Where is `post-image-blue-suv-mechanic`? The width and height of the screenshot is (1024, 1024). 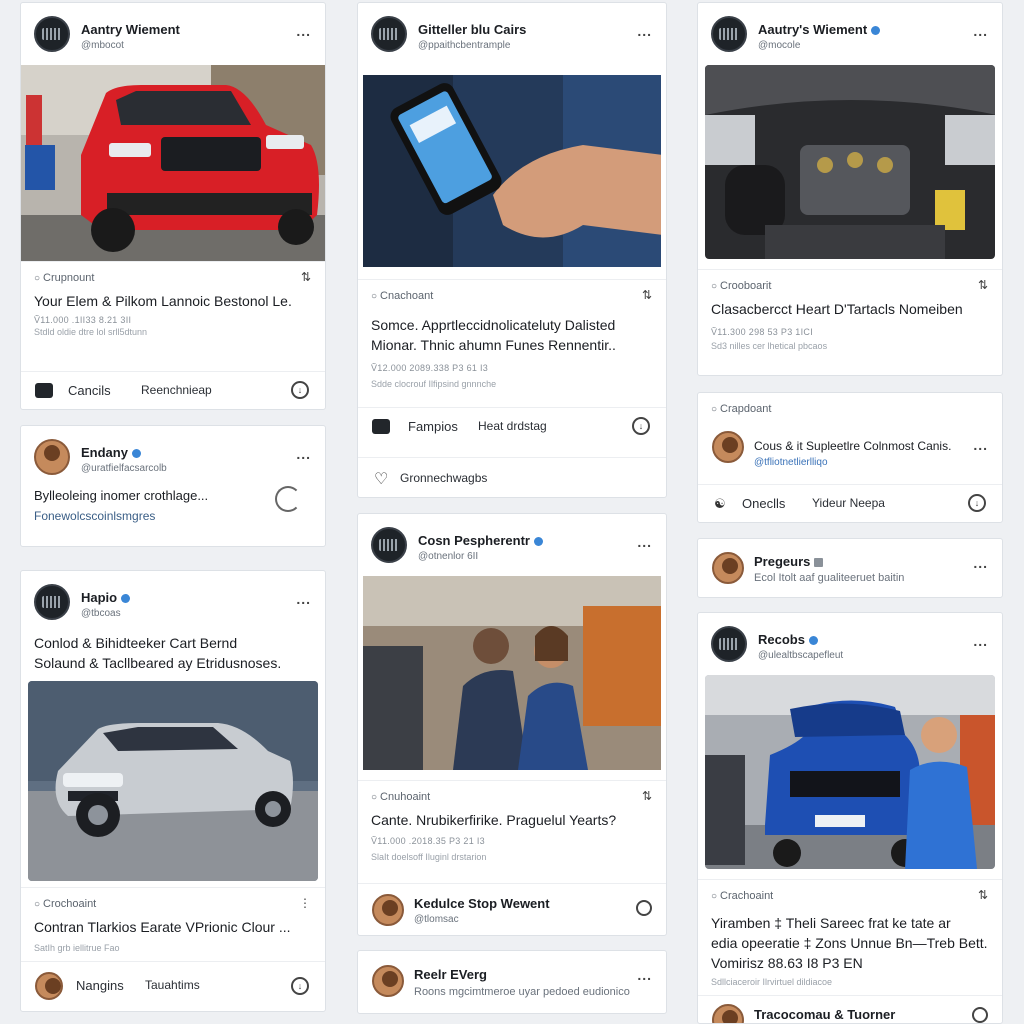
post-image-blue-suv-mechanic is located at coordinates (850, 772).